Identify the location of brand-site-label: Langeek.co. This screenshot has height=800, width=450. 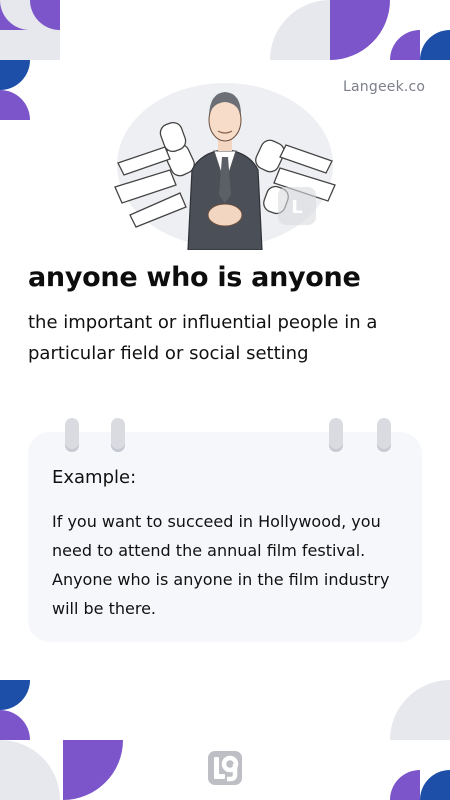
(384, 87).